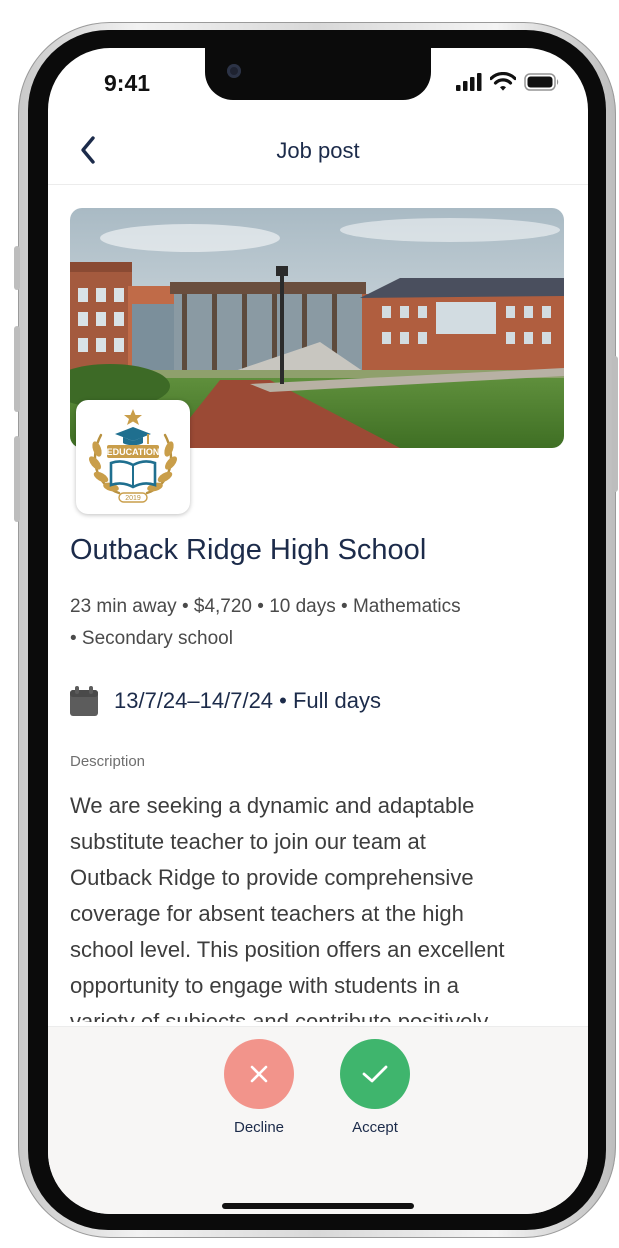 This screenshot has height=1248, width=619. What do you see at coordinates (17, 479) in the screenshot?
I see `volume-down-button` at bounding box center [17, 479].